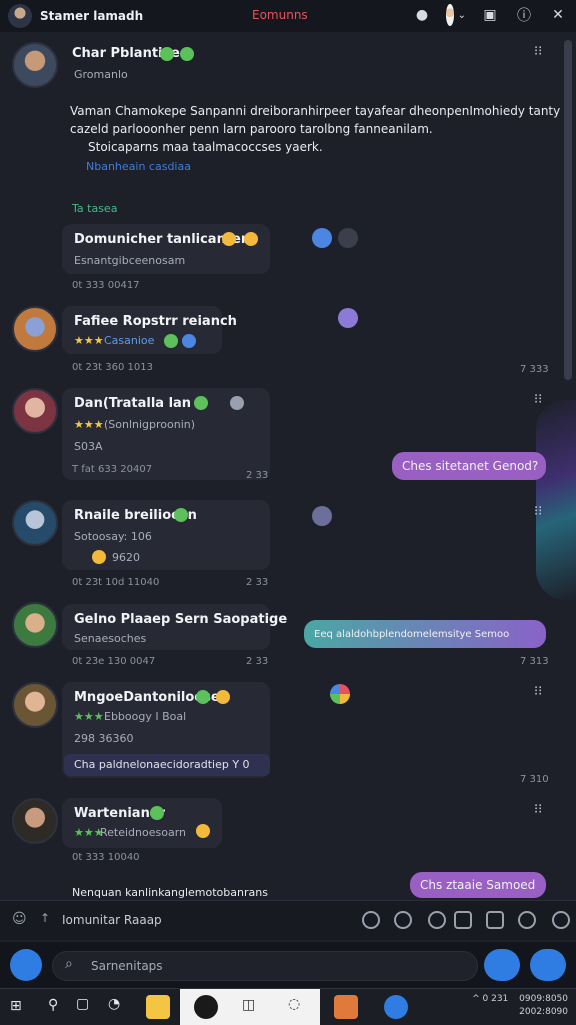 The image size is (576, 1025). What do you see at coordinates (437, 920) in the screenshot?
I see `palette-icon` at bounding box center [437, 920].